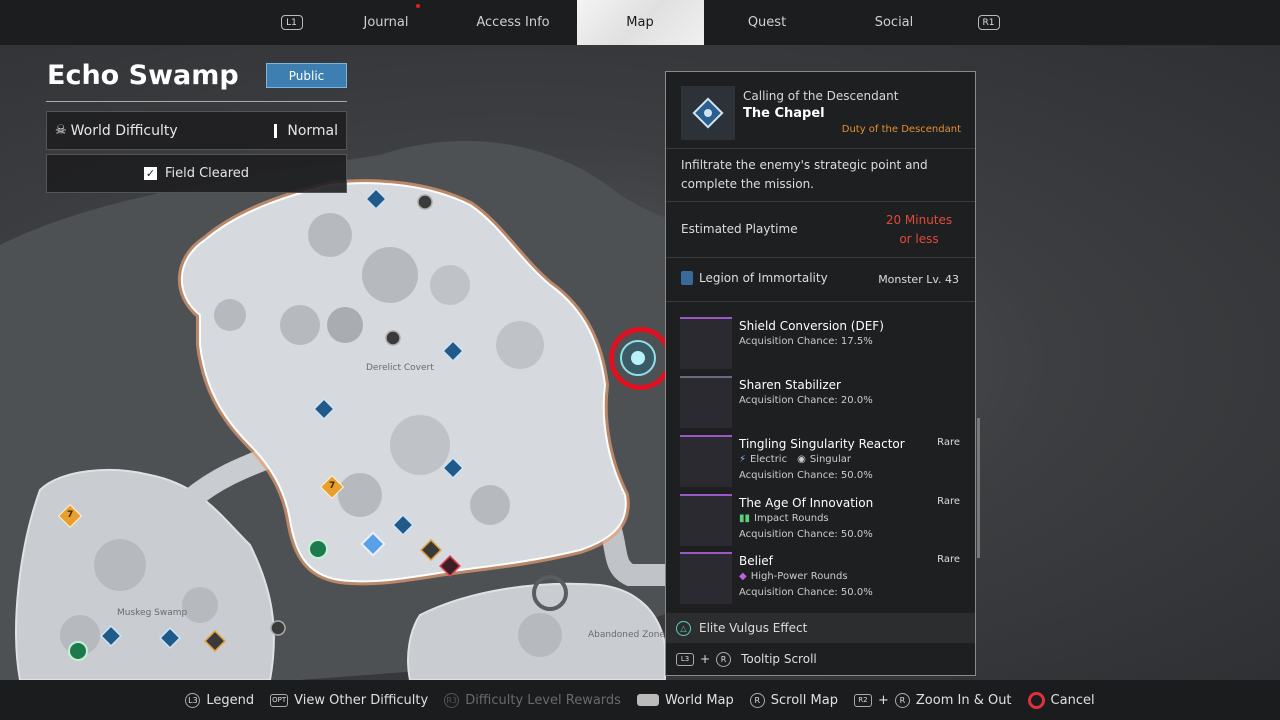  I want to click on scroll-map-button: R Scroll Map, so click(793, 700).